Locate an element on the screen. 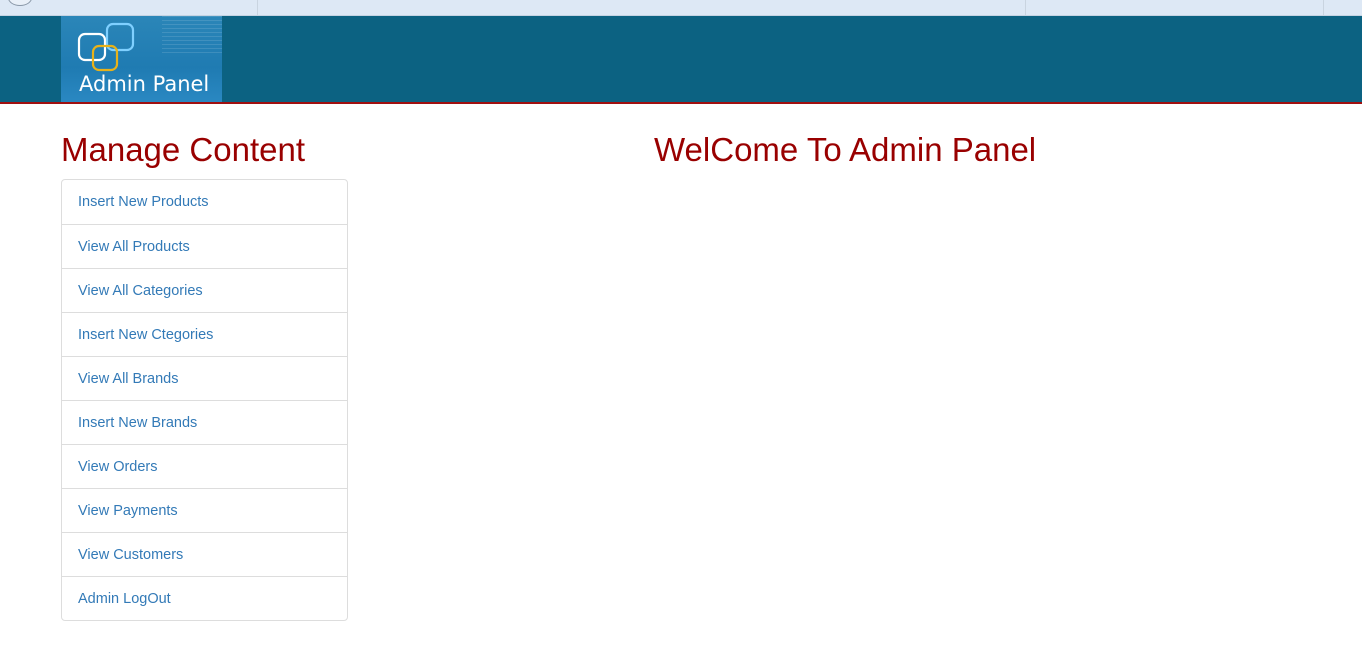  menu-link-admin-logout: Admin LogOut is located at coordinates (204, 599).